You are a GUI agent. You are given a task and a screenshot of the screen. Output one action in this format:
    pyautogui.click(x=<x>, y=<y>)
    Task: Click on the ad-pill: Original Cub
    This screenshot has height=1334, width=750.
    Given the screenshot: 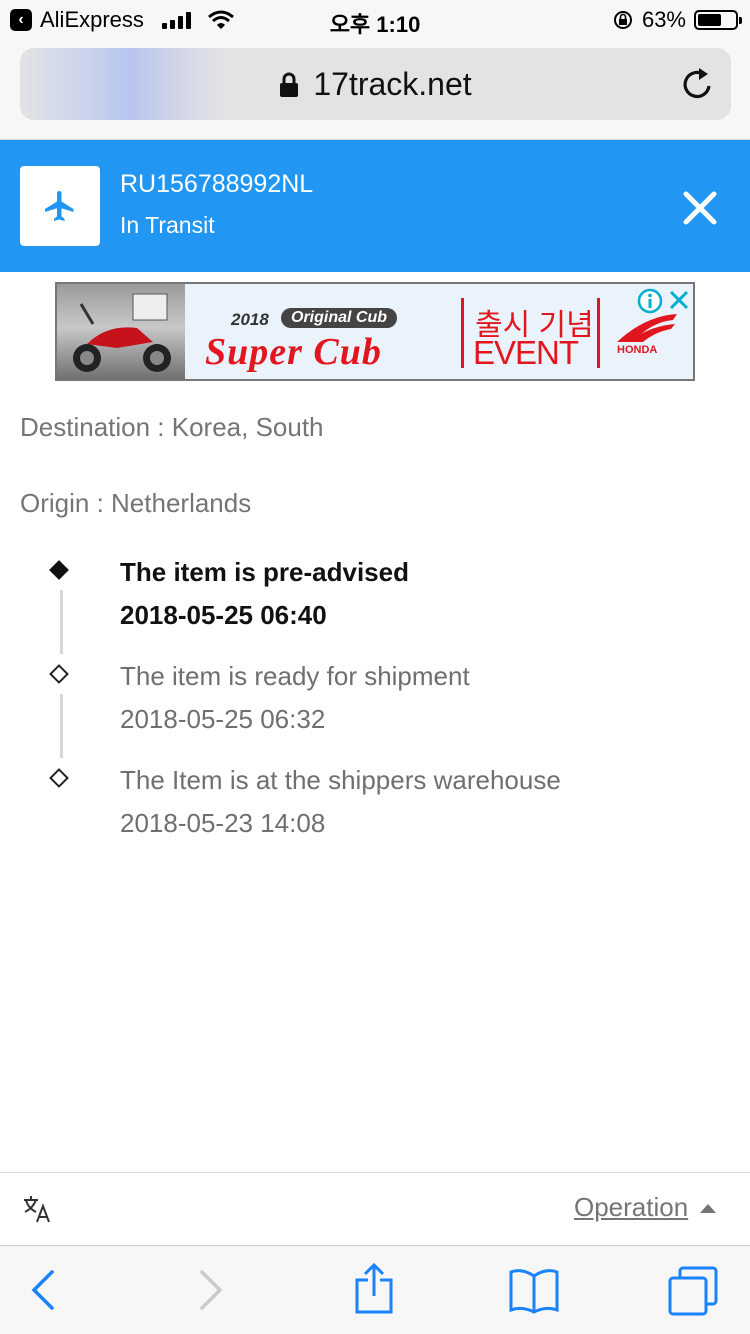 What is the action you would take?
    pyautogui.click(x=339, y=318)
    